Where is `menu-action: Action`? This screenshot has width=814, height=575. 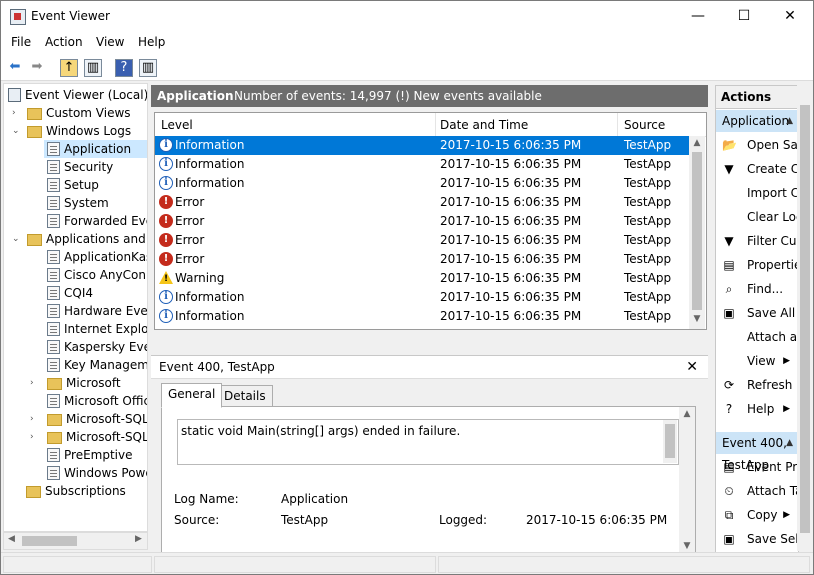
menu-action: Action is located at coordinates (64, 42).